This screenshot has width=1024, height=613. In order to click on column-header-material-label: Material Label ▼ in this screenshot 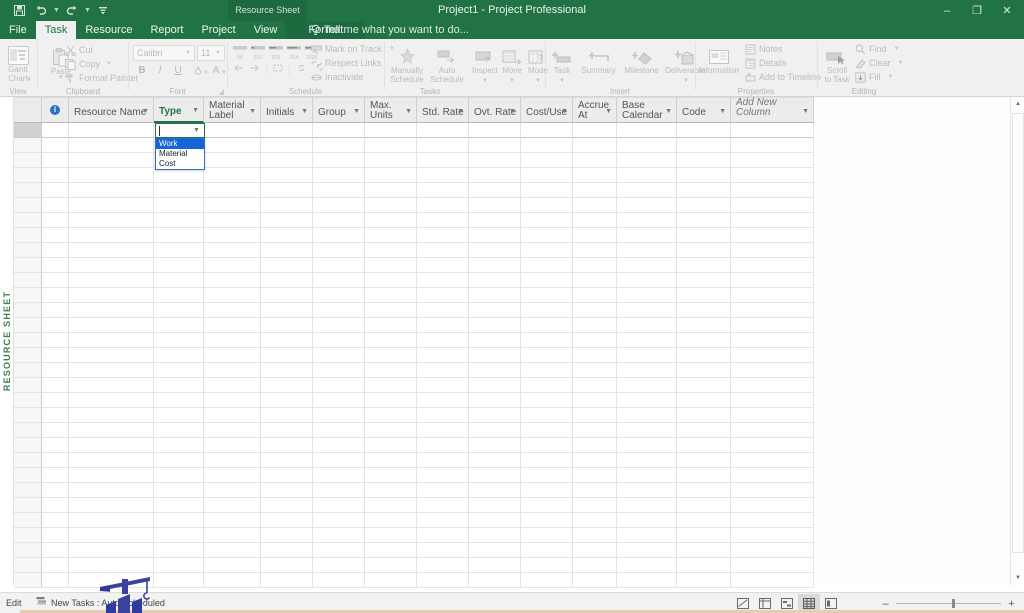, I will do `click(232, 110)`.